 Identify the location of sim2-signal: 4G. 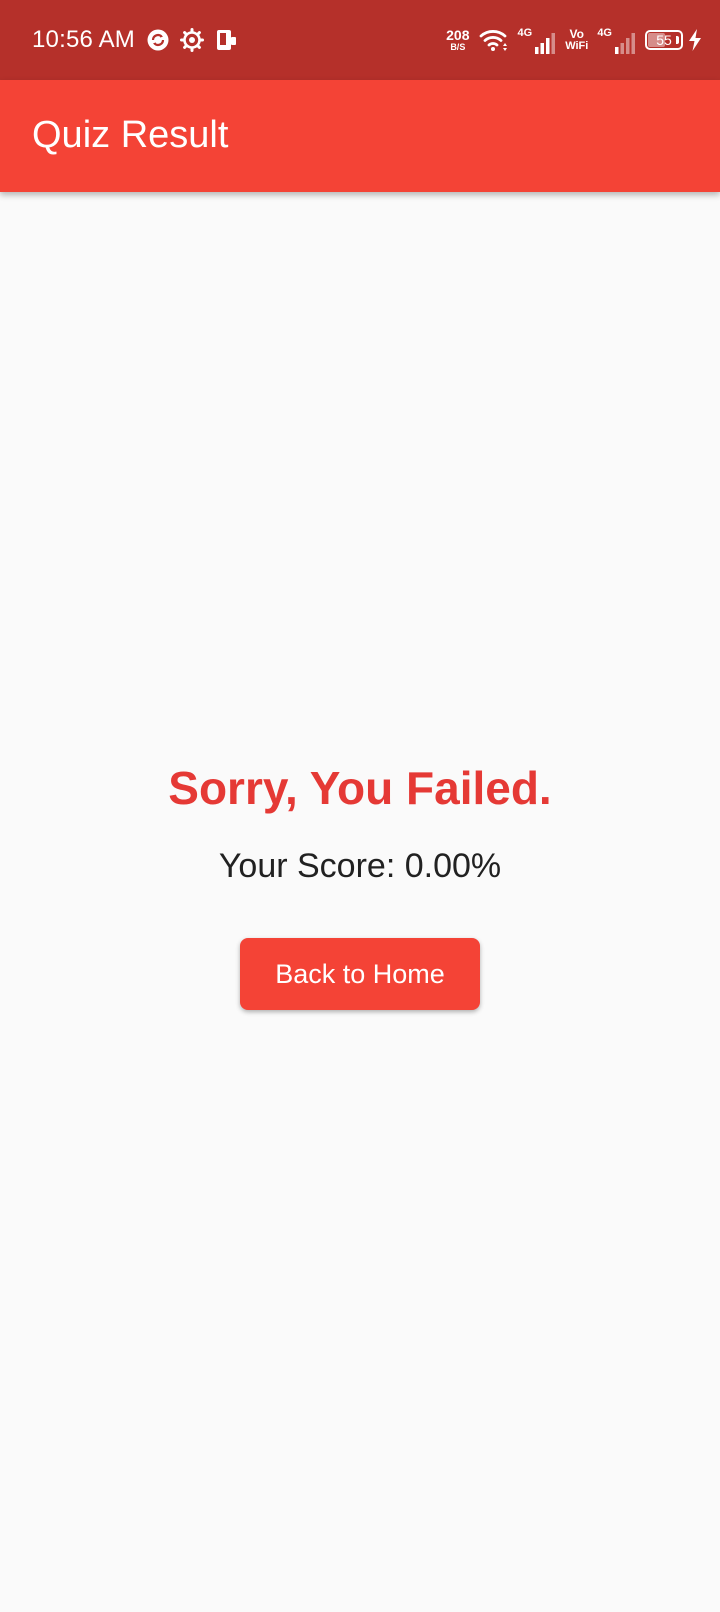
(616, 40).